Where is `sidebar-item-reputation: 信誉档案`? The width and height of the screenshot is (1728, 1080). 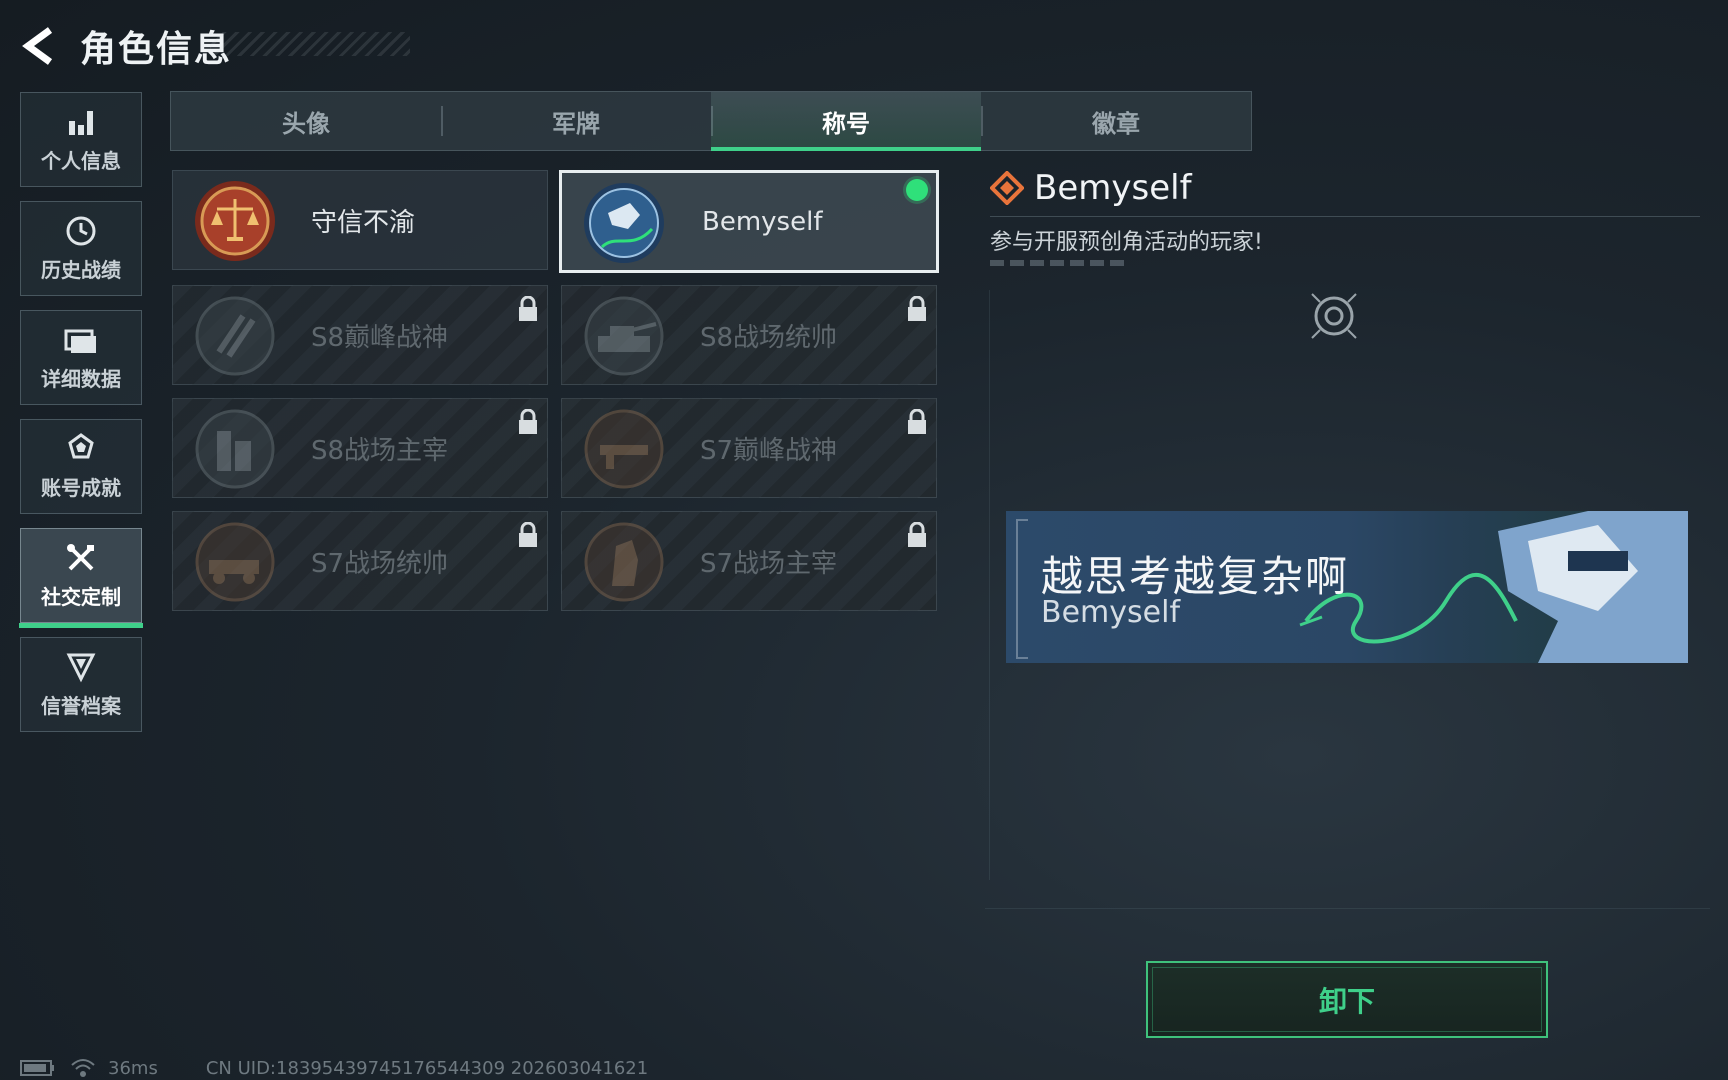
sidebar-item-reputation: 信誉档案 is located at coordinates (81, 684).